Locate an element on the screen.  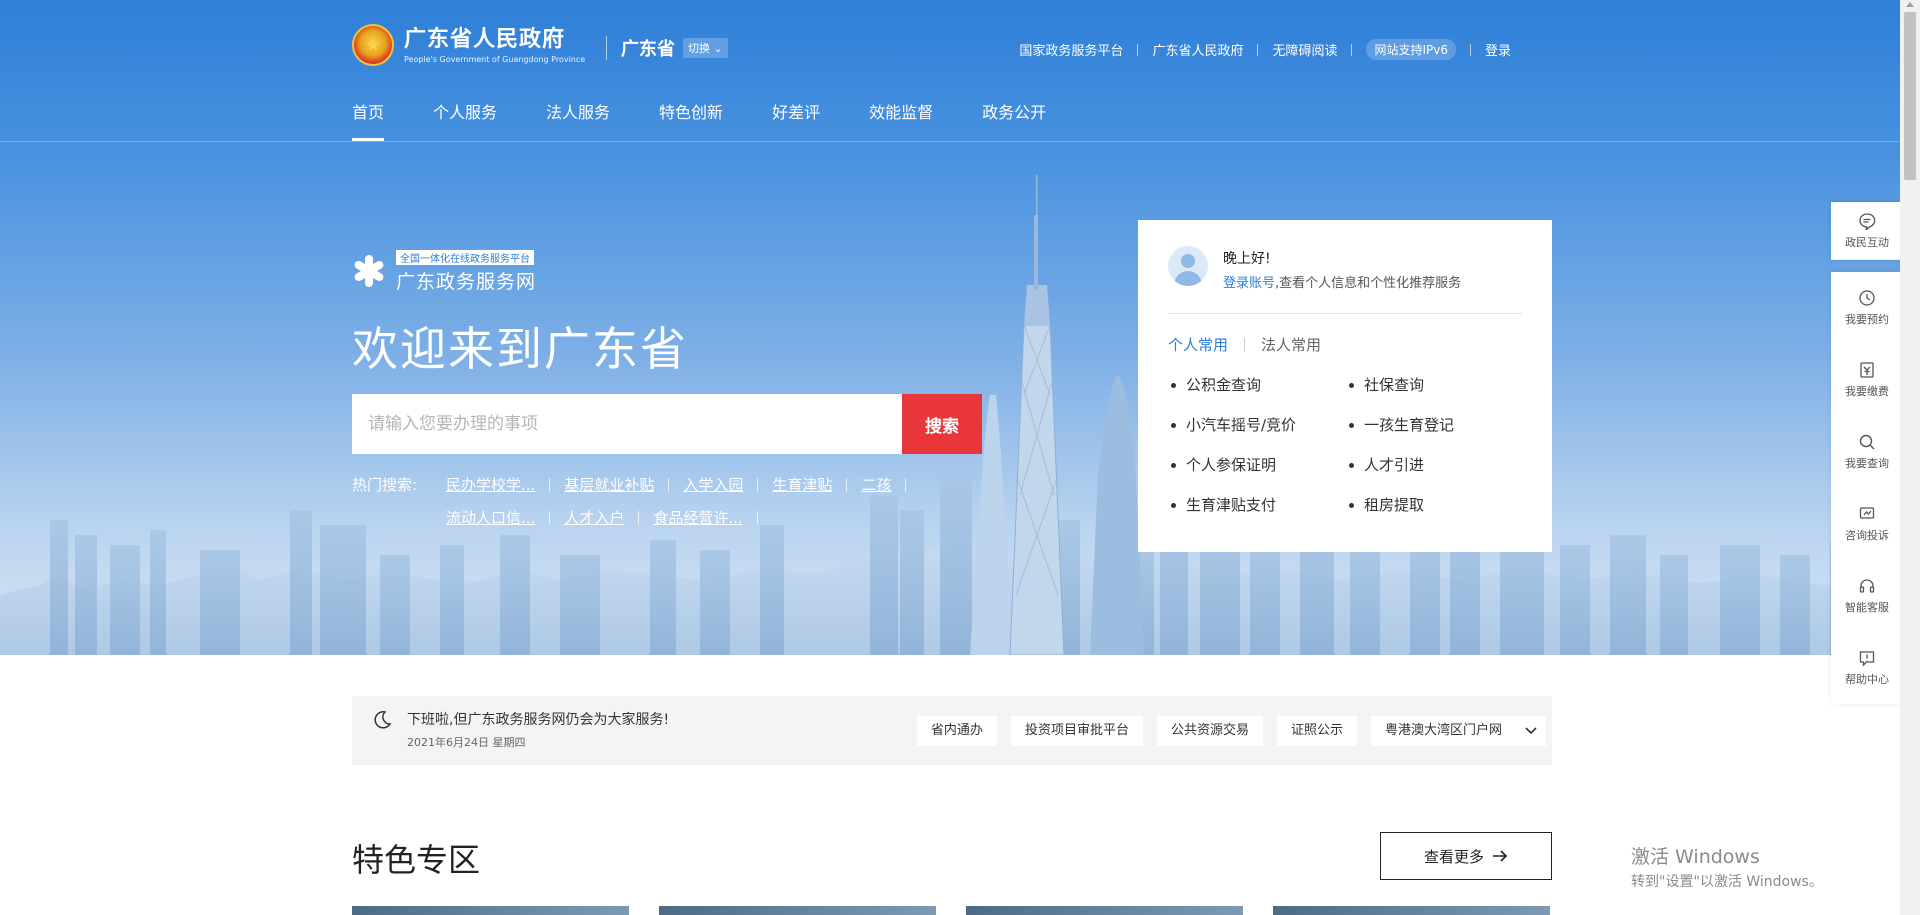
nav-home: 首页 is located at coordinates (368, 119).